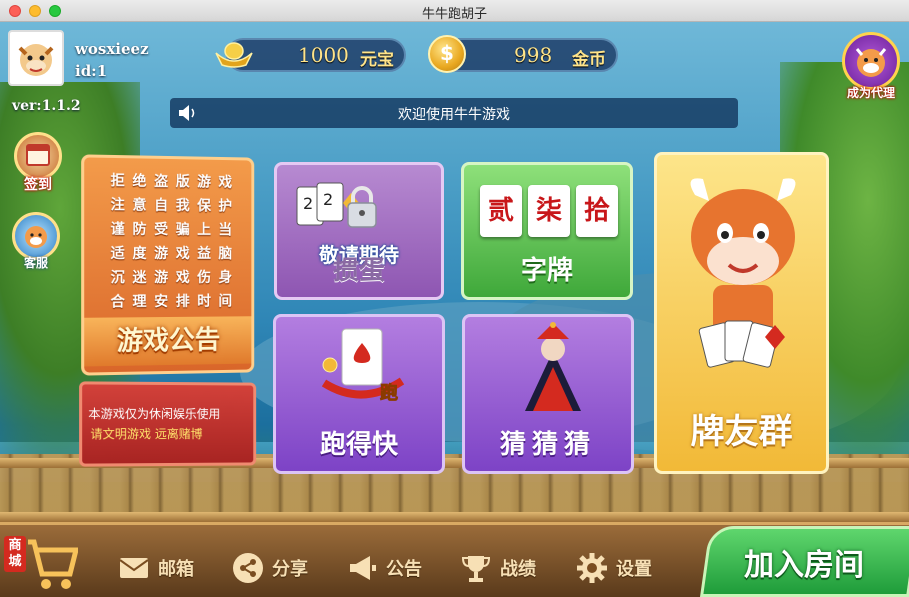 The height and width of the screenshot is (597, 909). What do you see at coordinates (167, 341) in the screenshot?
I see `announcement-title: 游戏公告` at bounding box center [167, 341].